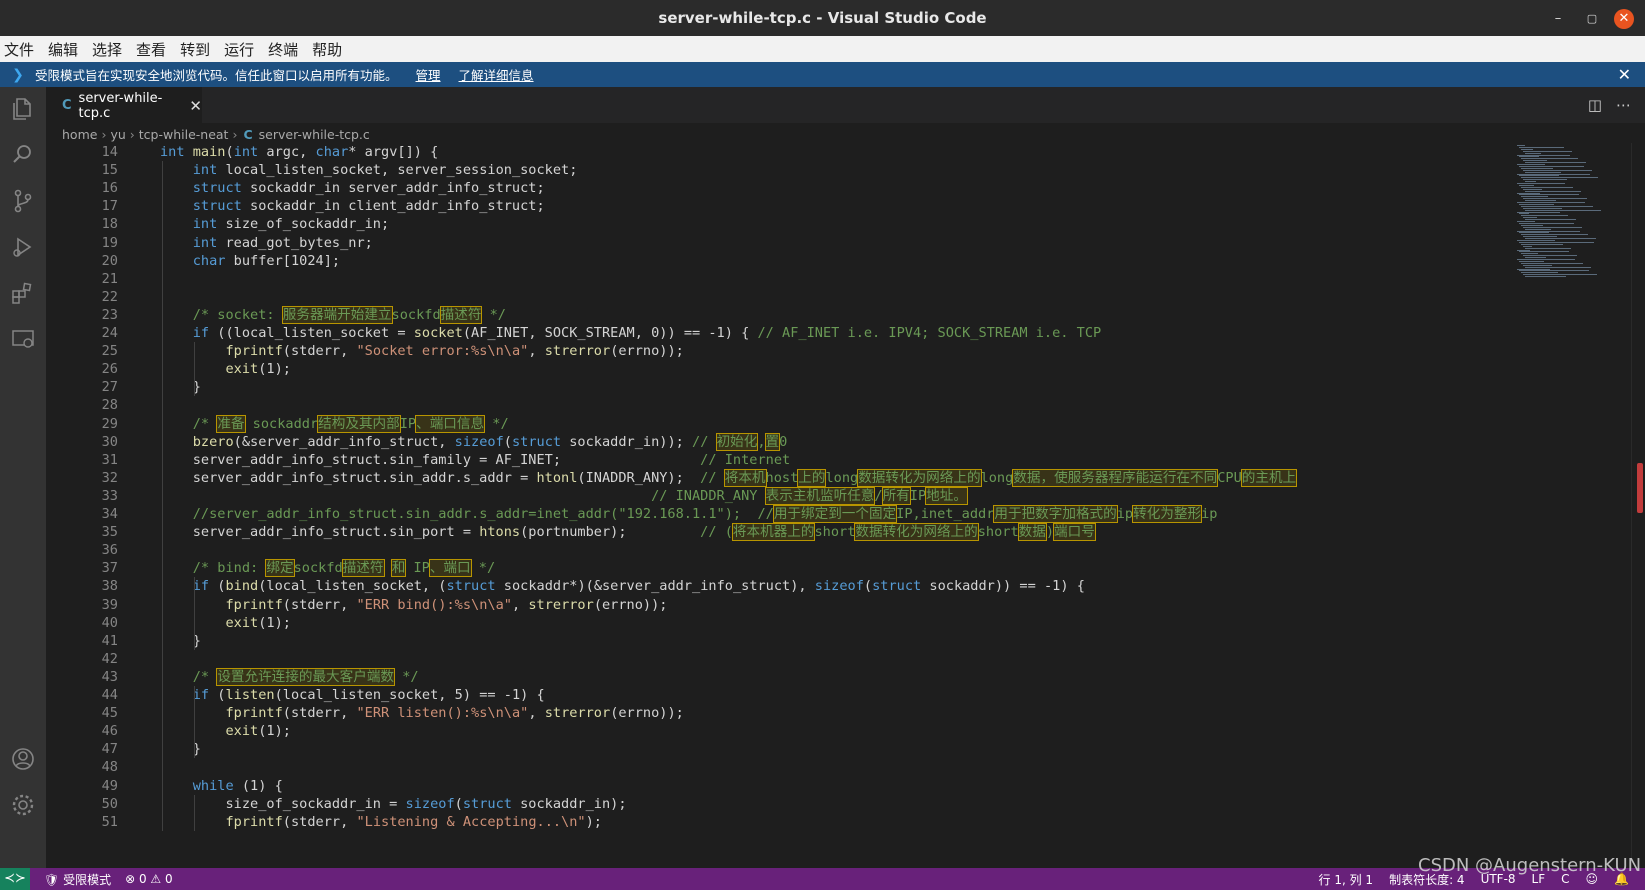  Describe the element at coordinates (778, 224) in the screenshot. I see `code-line: 18 int size_of_sockaddr_in;` at that location.